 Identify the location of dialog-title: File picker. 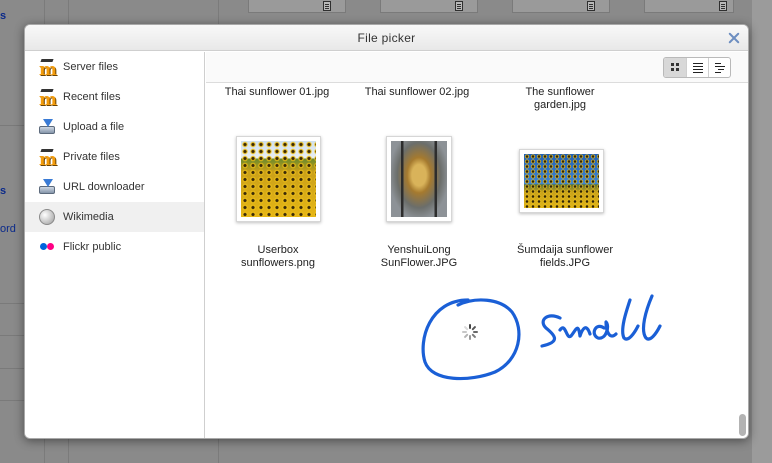
(386, 38).